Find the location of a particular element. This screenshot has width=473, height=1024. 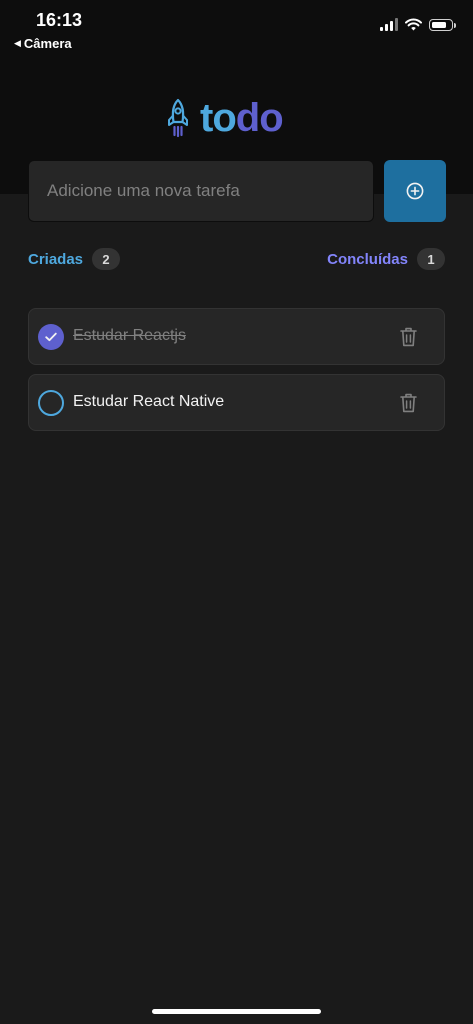

task-item: Estudar React Native is located at coordinates (236, 402).